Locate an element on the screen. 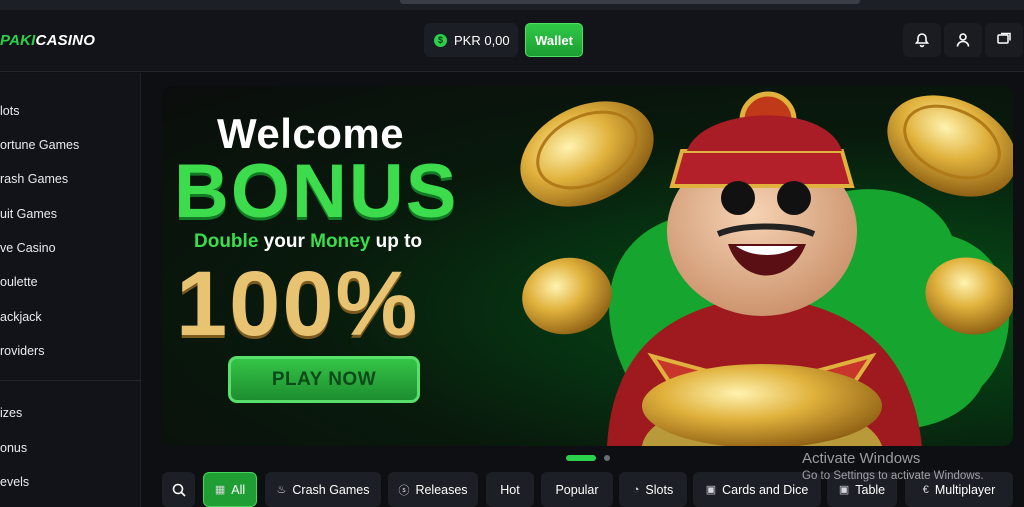  coin-top-left is located at coordinates (587, 154).